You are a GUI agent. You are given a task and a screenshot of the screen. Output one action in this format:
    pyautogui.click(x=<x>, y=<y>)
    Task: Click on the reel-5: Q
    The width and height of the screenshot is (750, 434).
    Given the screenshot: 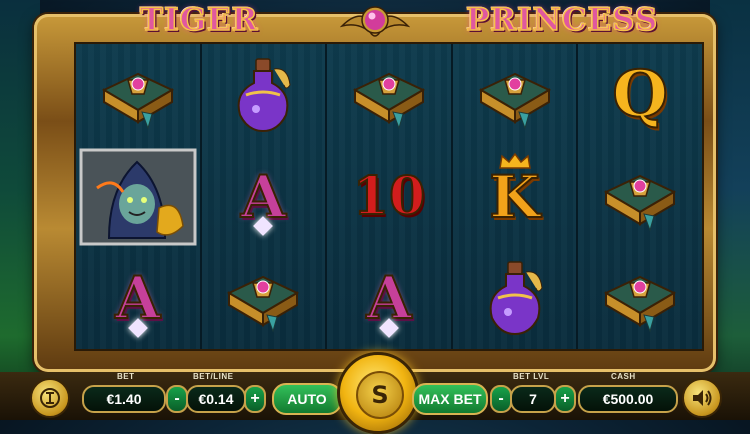 What is the action you would take?
    pyautogui.click(x=640, y=196)
    